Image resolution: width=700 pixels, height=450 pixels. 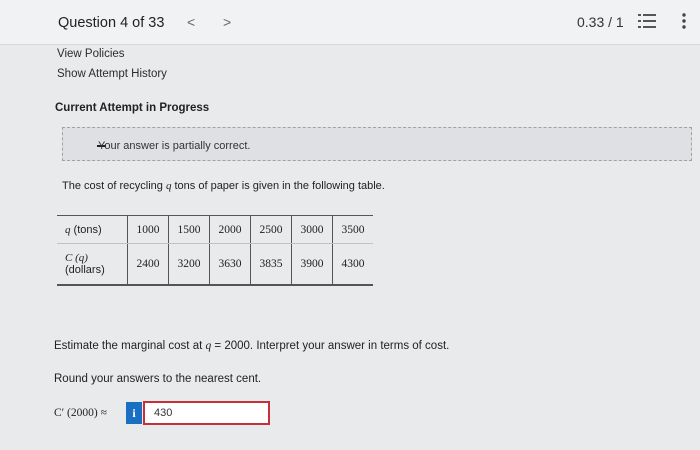 What do you see at coordinates (600, 22) in the screenshot?
I see `score-display: 0.33 / 1` at bounding box center [600, 22].